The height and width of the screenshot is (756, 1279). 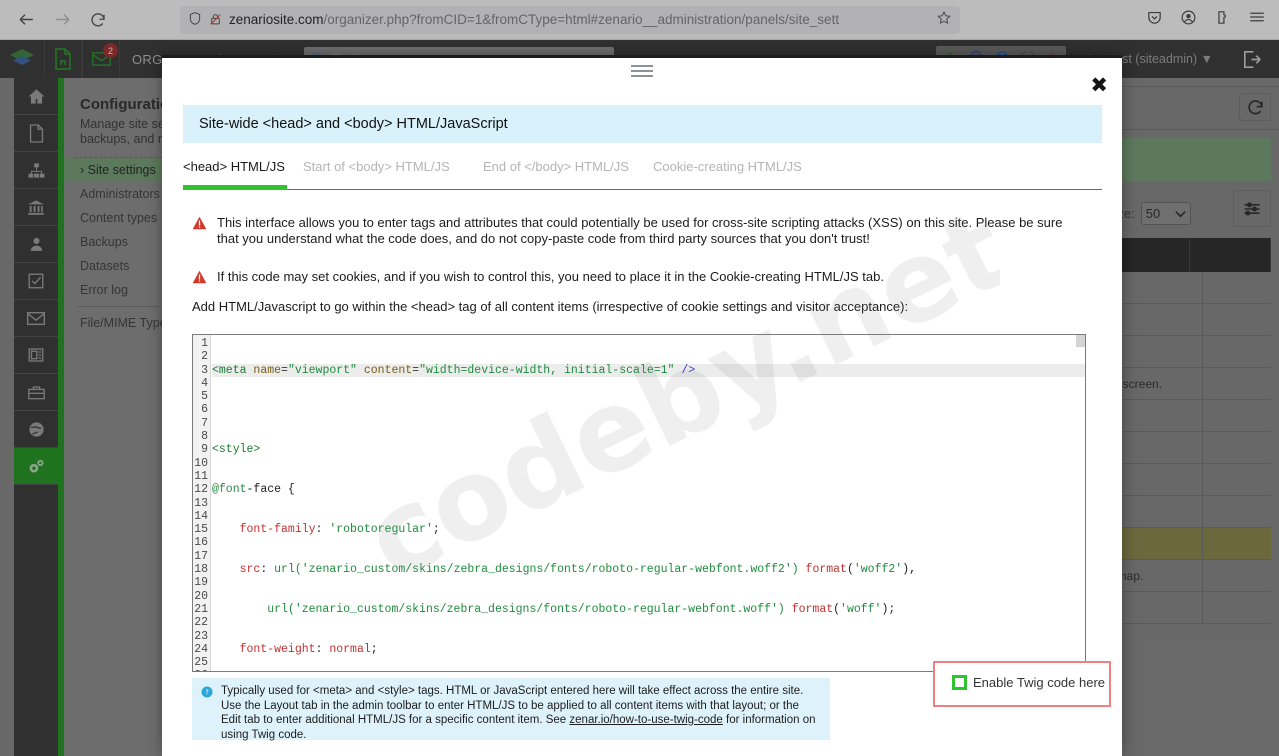 I want to click on code-line: @font-face {, so click(x=253, y=490).